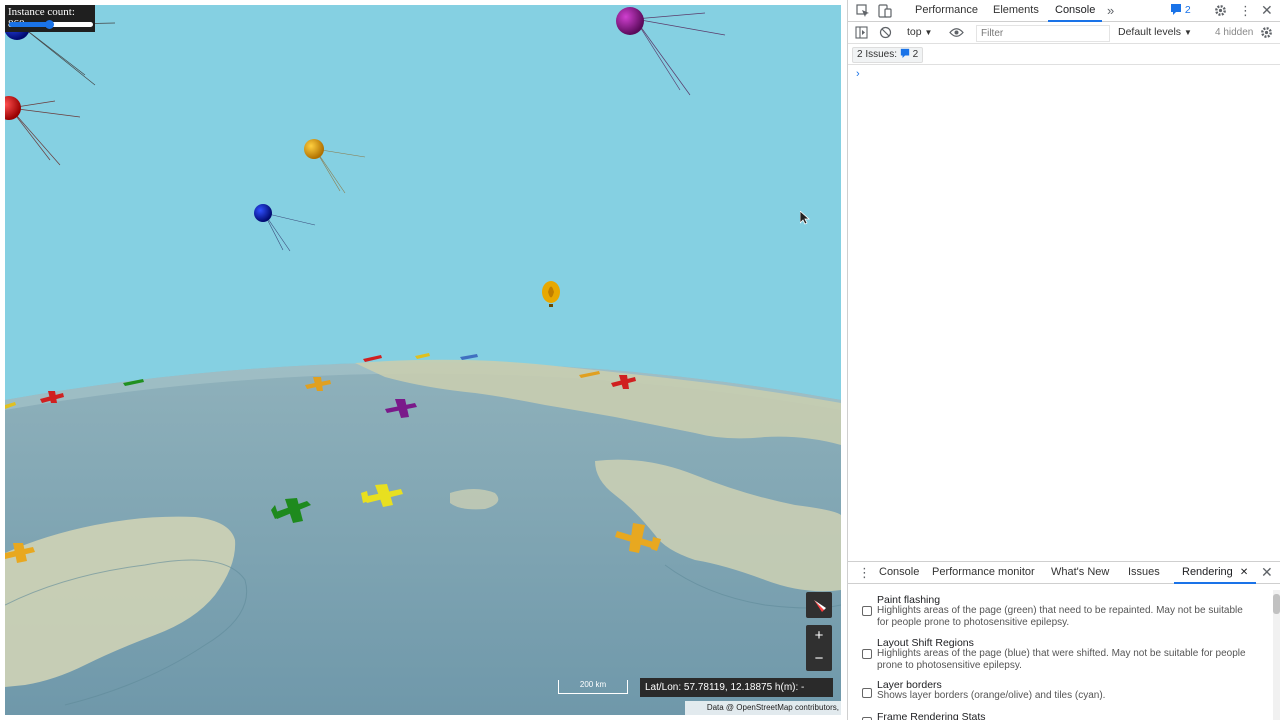 The height and width of the screenshot is (720, 1280). I want to click on drawer-scrollbar-thumb, so click(1276, 604).